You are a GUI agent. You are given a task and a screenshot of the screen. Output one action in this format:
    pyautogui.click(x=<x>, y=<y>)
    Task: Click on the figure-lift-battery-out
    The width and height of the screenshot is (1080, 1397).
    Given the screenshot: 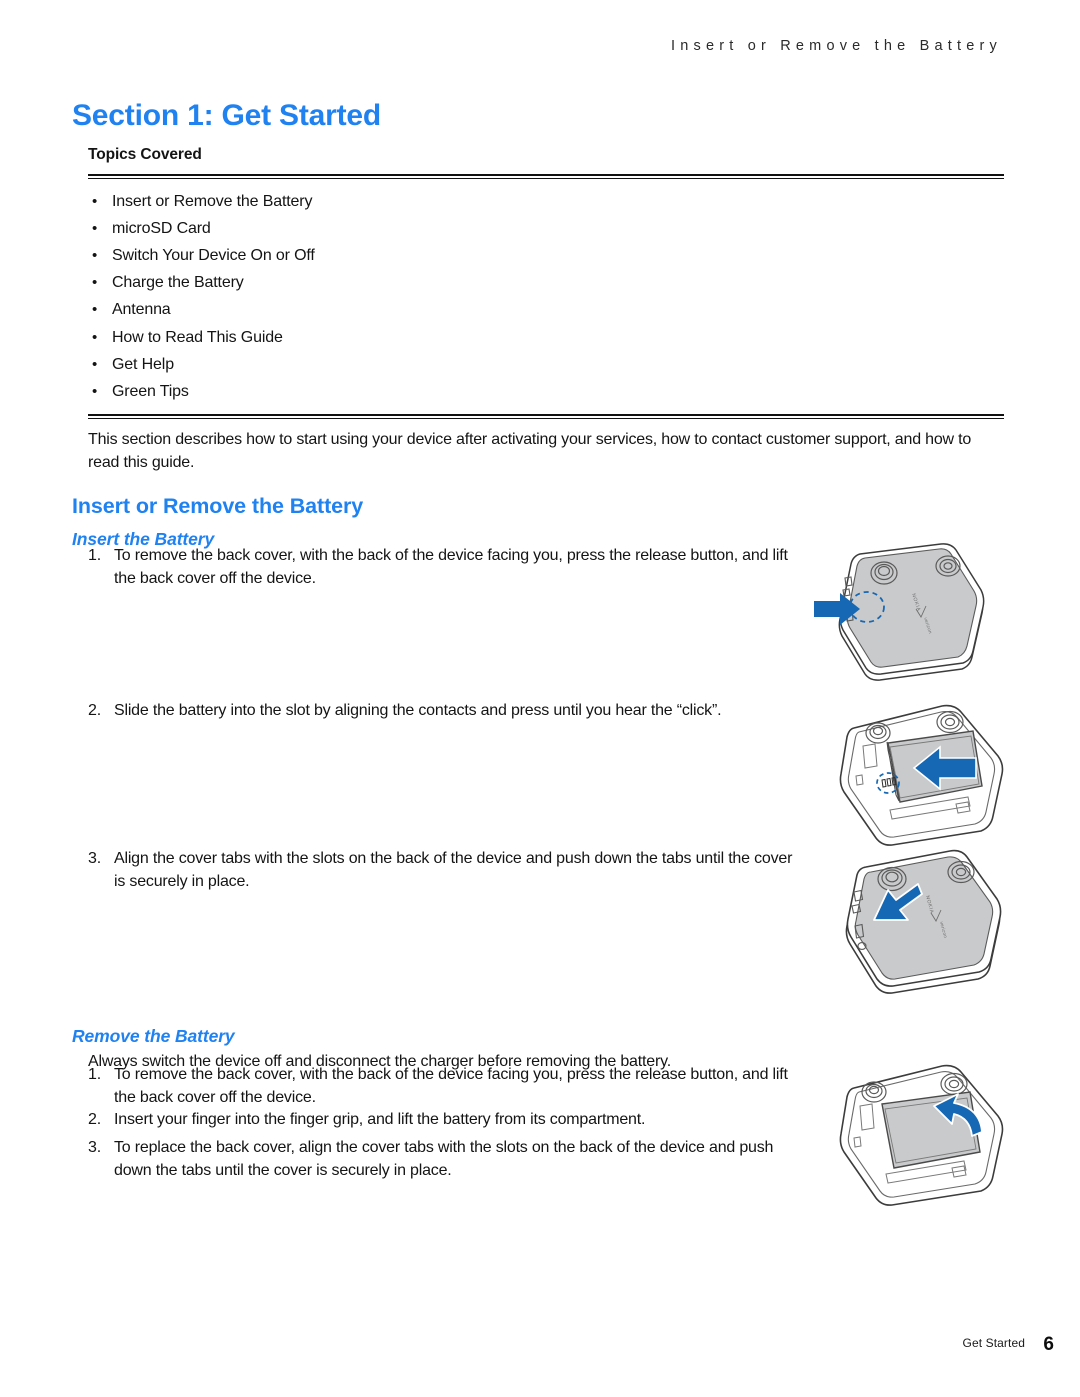 What is the action you would take?
    pyautogui.click(x=925, y=1134)
    